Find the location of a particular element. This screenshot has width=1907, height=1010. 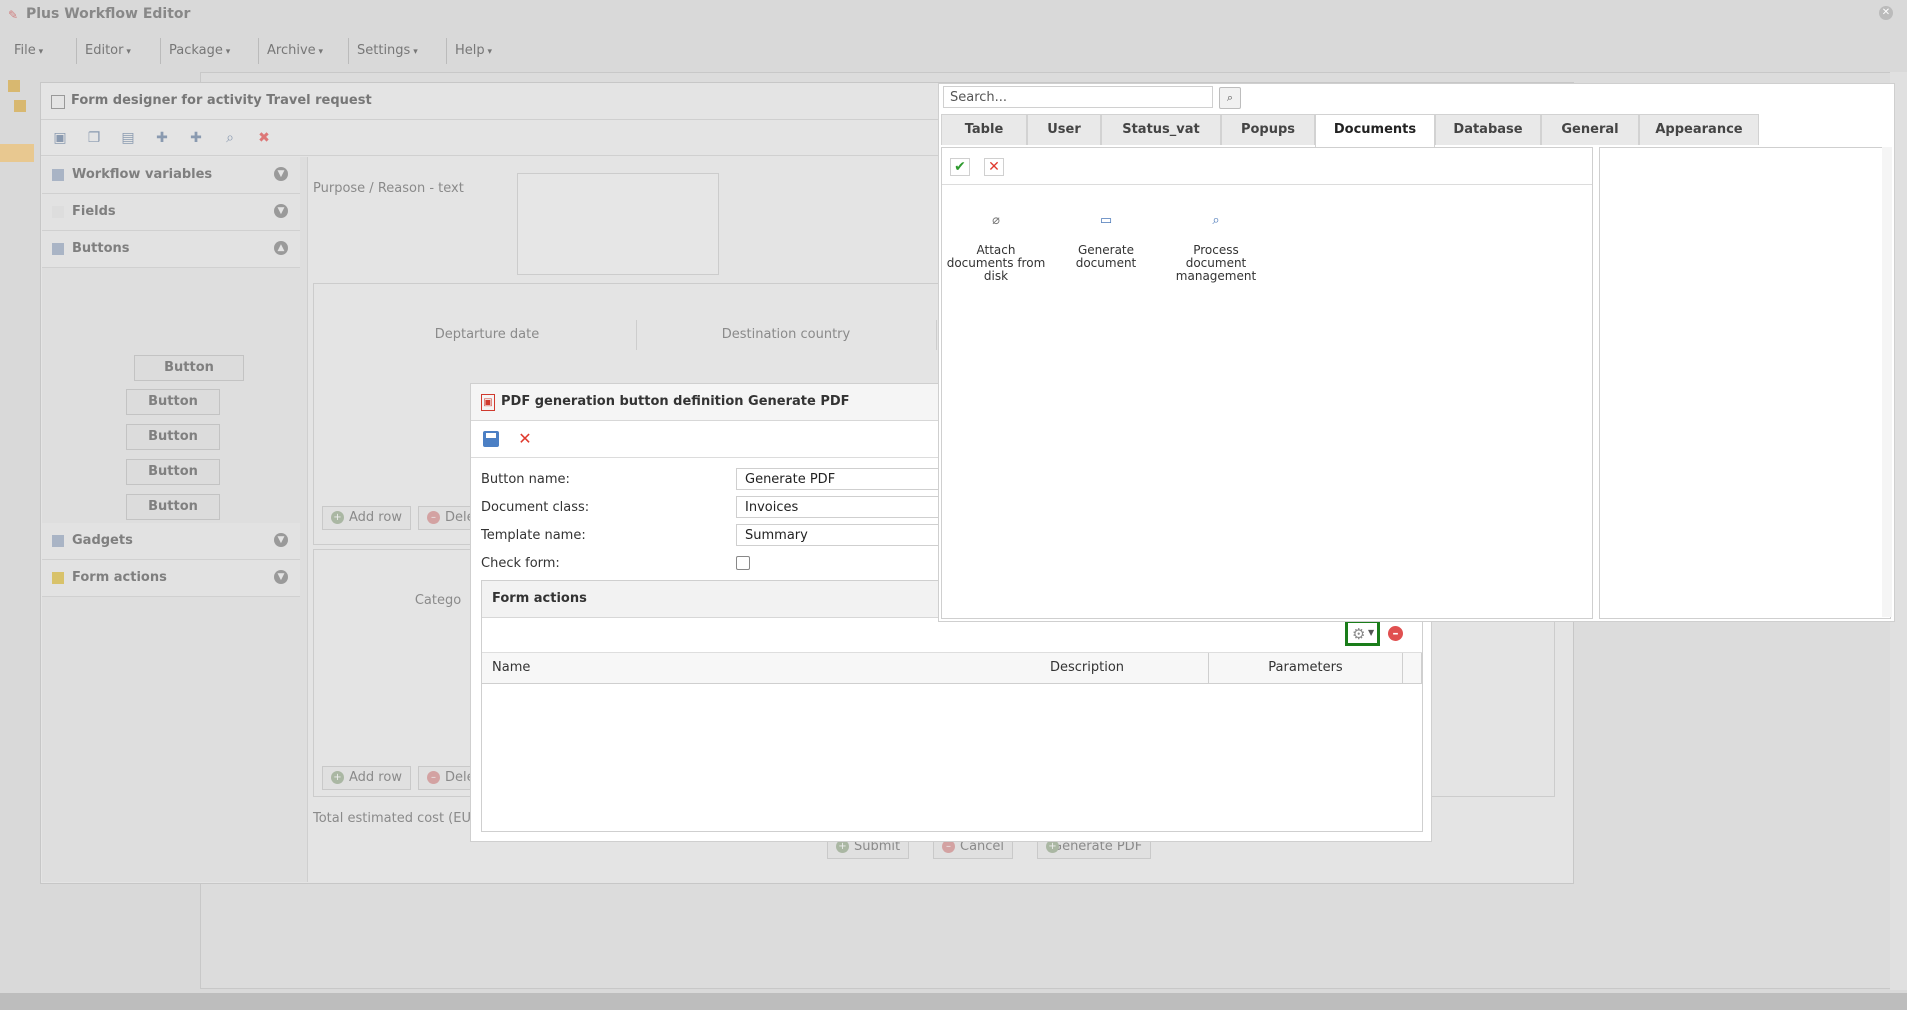

check-form-checkbox is located at coordinates (743, 563).